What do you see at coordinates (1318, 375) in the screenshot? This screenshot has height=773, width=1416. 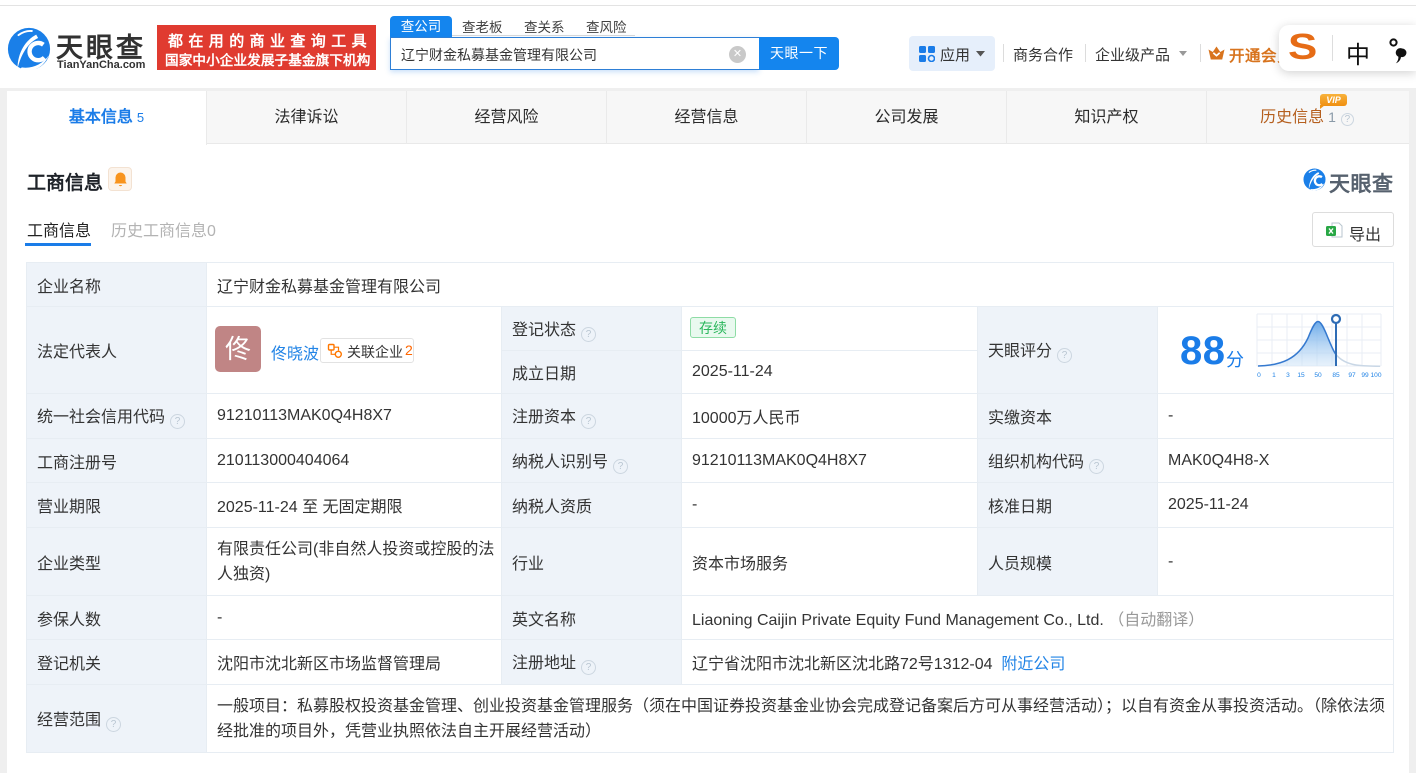 I see `svg-text: 50` at bounding box center [1318, 375].